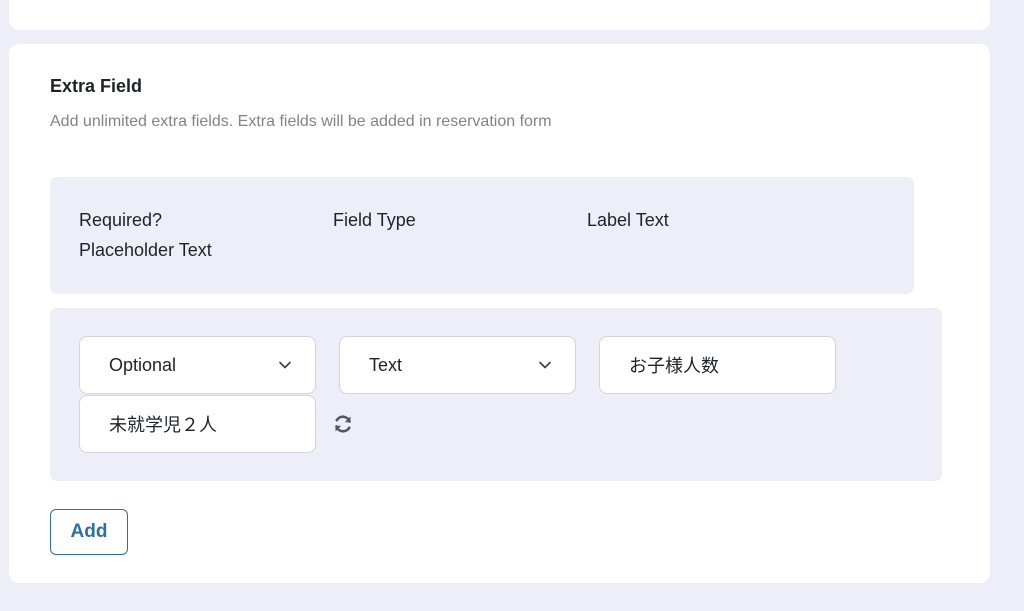 This screenshot has height=611, width=1024. Describe the element at coordinates (143, 364) in the screenshot. I see `required-select-value: Optional` at that location.